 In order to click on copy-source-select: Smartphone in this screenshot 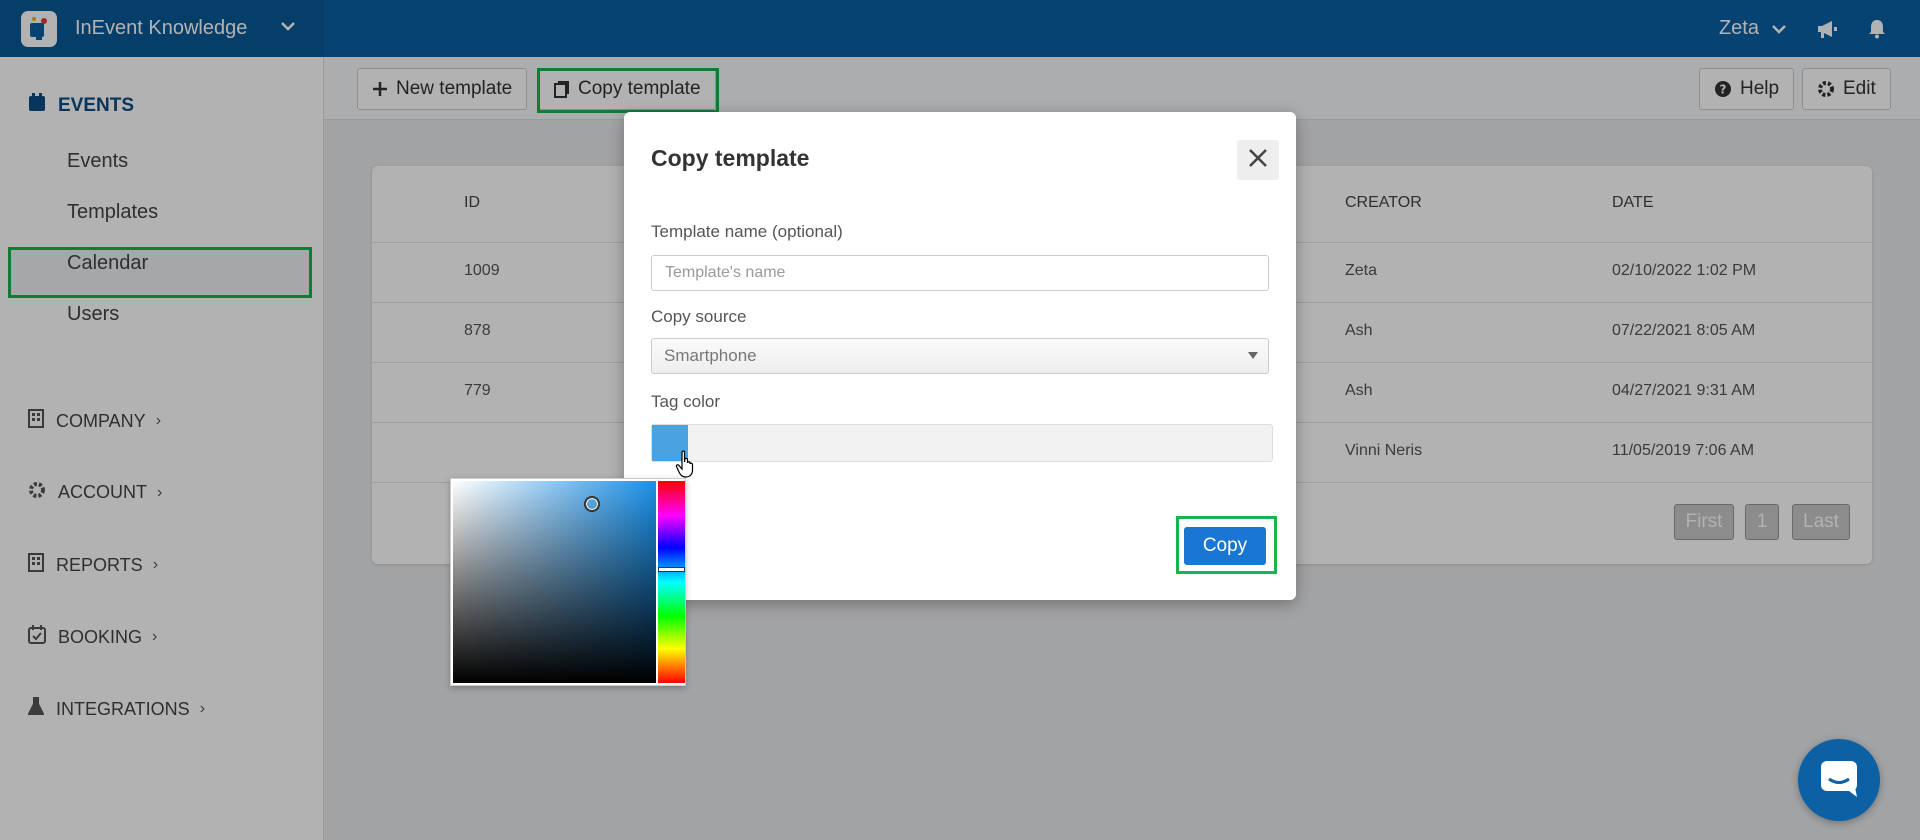, I will do `click(960, 356)`.